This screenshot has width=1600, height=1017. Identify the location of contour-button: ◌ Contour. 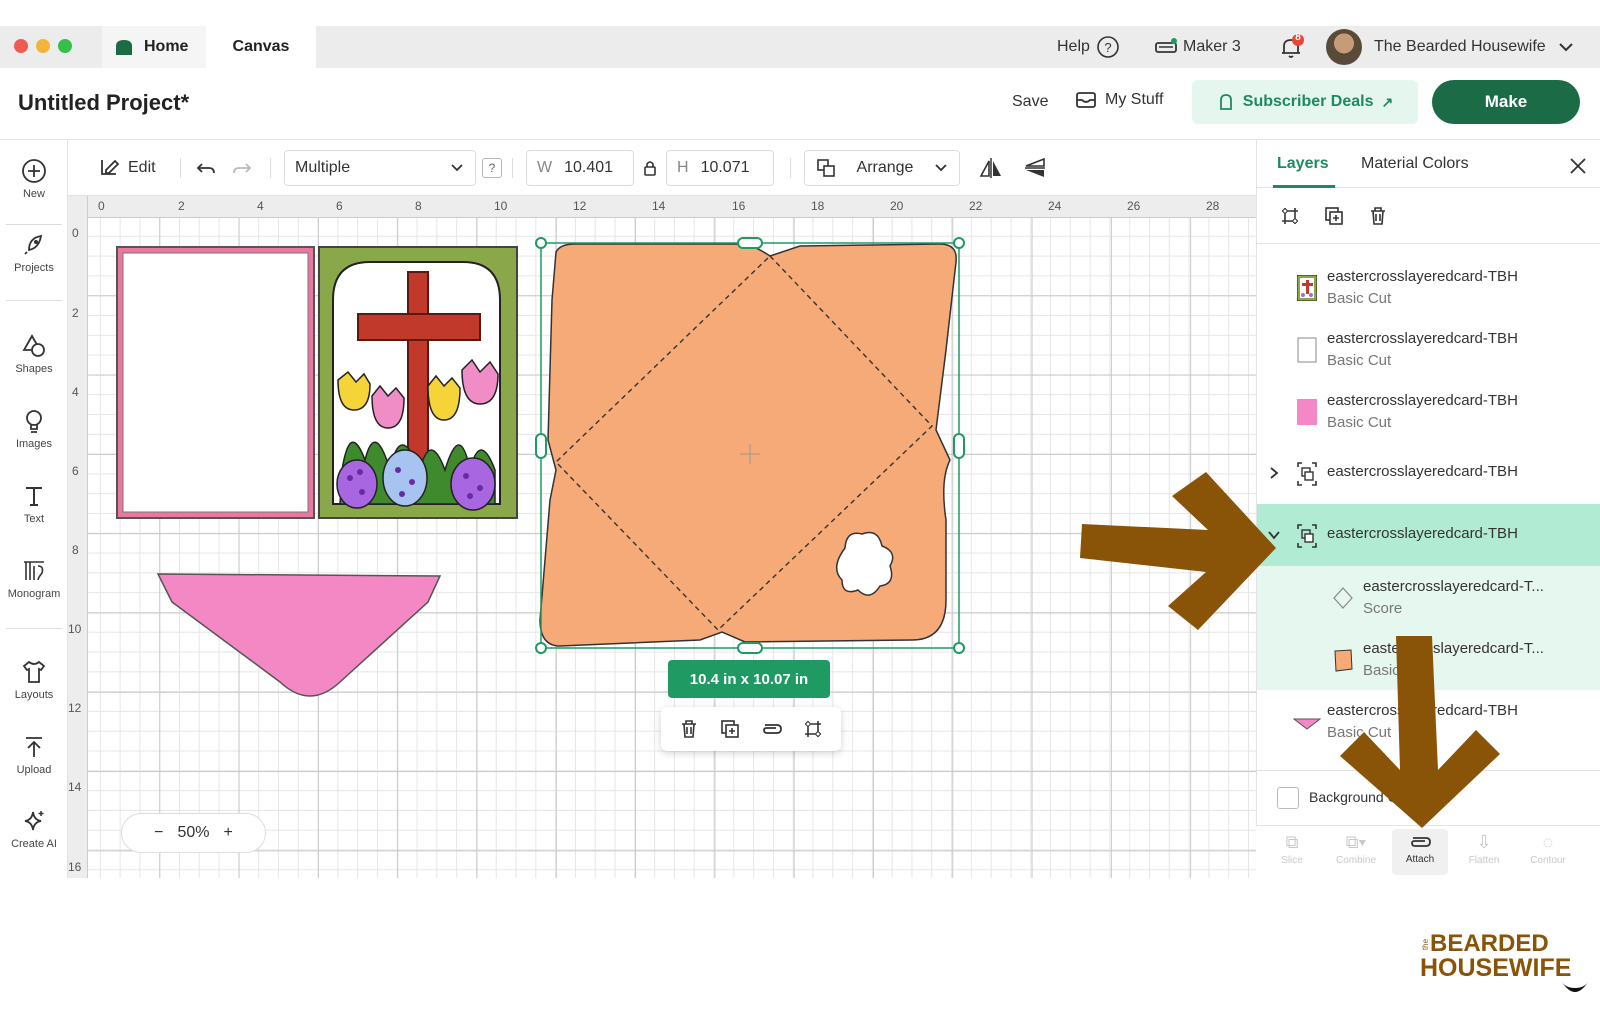
(1548, 849).